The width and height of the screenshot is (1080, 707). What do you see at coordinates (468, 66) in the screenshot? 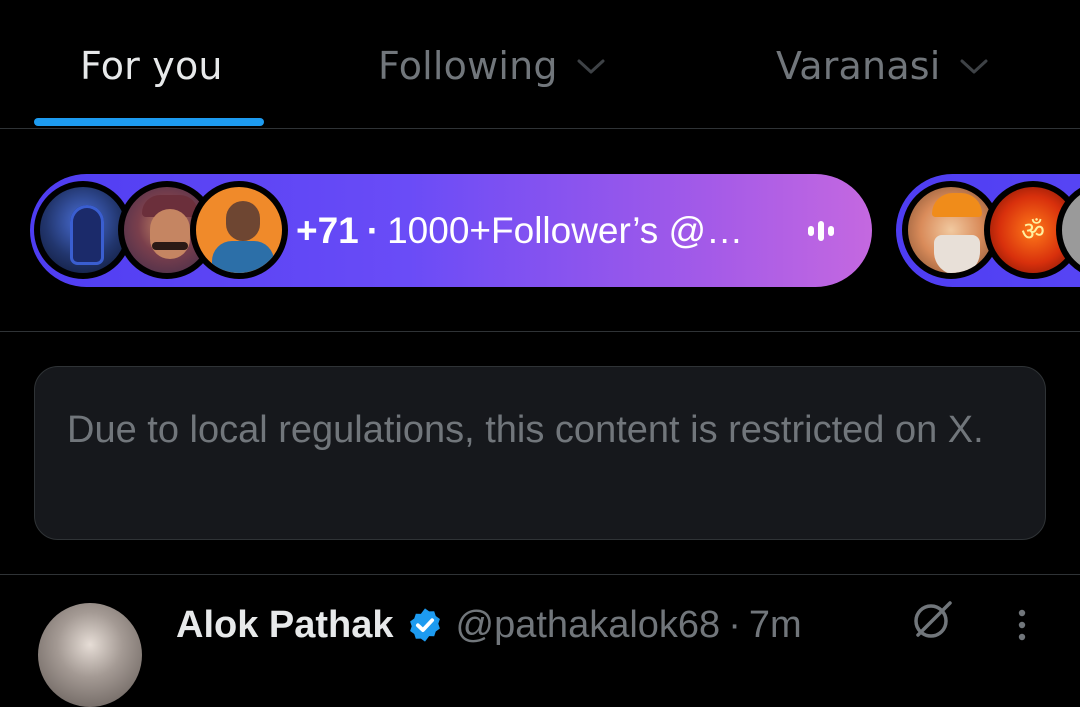
I see `tab-following-label: Following` at bounding box center [468, 66].